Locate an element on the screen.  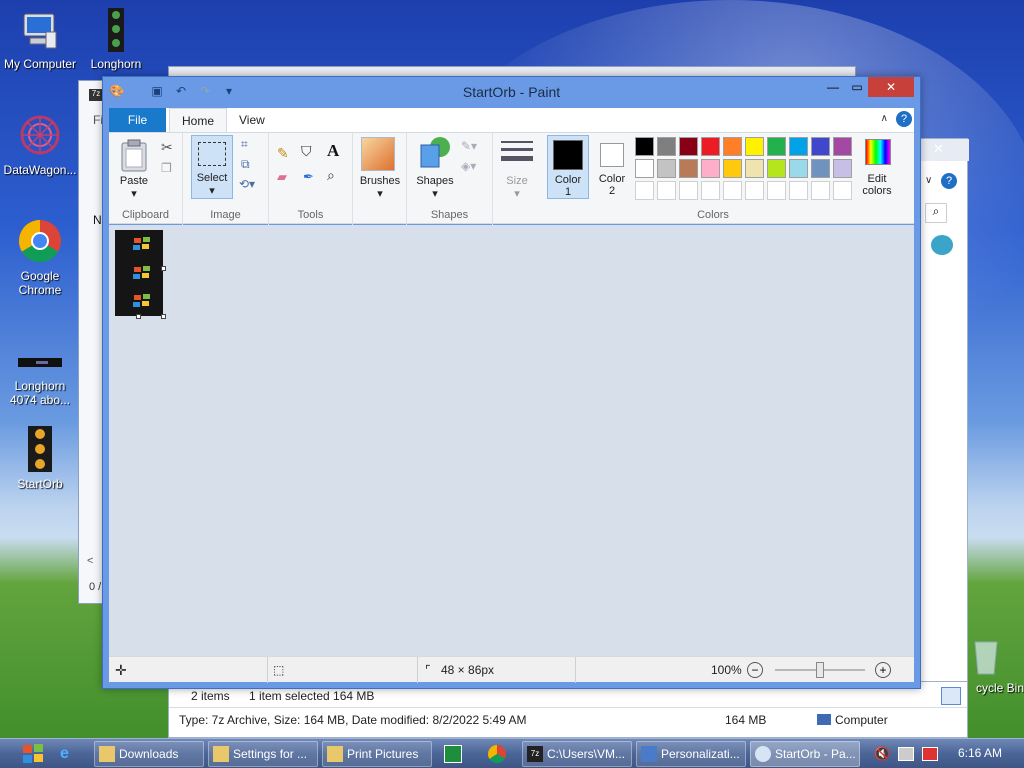
select-button: Select ▾ is located at coordinates (212, 167).